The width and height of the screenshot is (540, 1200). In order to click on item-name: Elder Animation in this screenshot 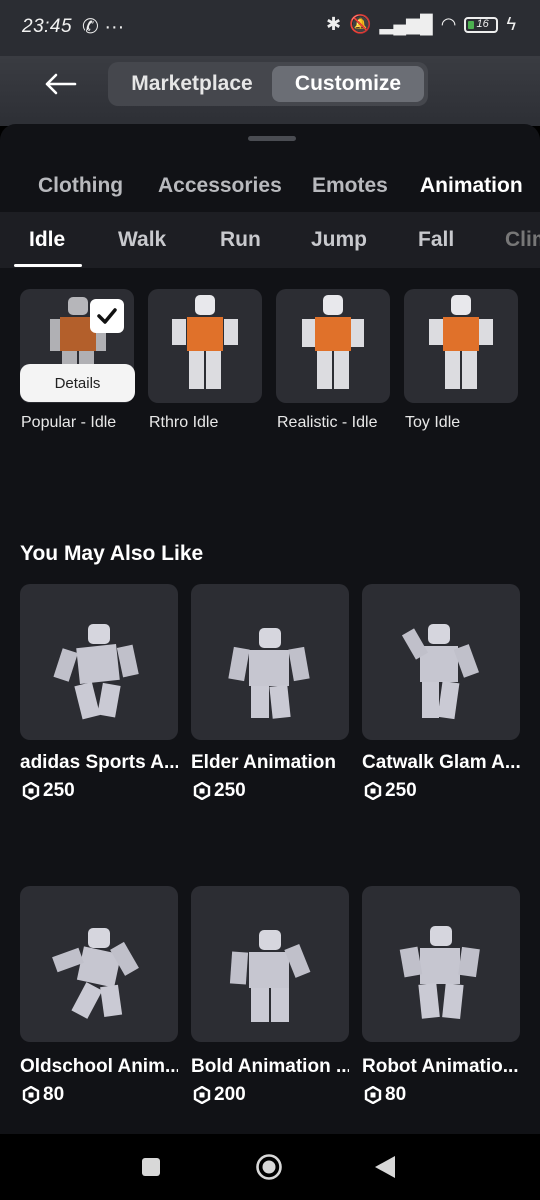, I will do `click(270, 763)`.